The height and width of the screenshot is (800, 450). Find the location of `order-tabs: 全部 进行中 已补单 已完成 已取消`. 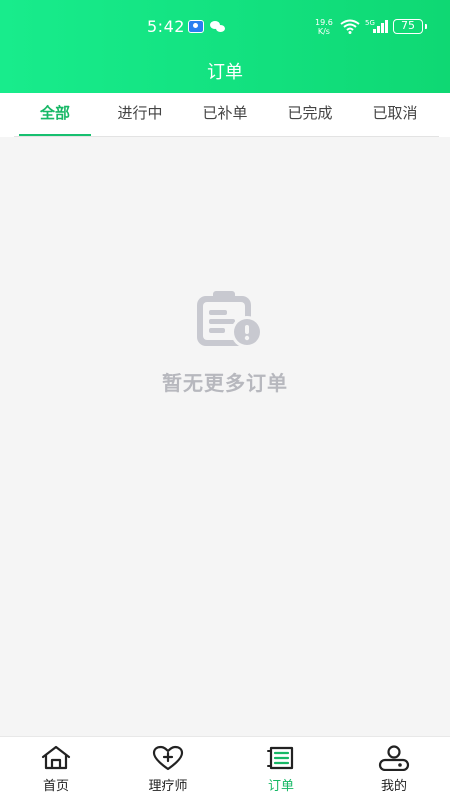

order-tabs: 全部 进行中 已补单 已完成 已取消 is located at coordinates (225, 115).